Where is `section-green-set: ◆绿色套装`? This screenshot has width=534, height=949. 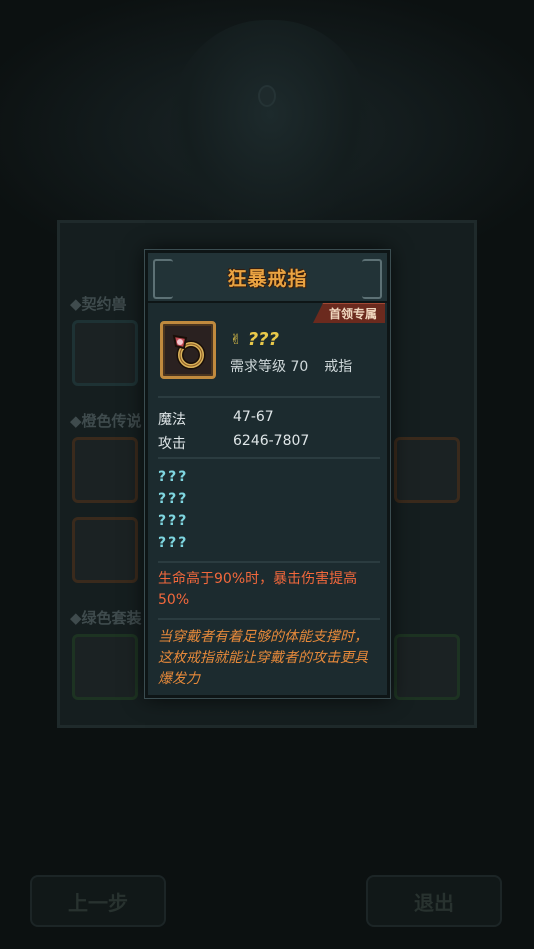
section-green-set: ◆绿色套装 is located at coordinates (106, 618).